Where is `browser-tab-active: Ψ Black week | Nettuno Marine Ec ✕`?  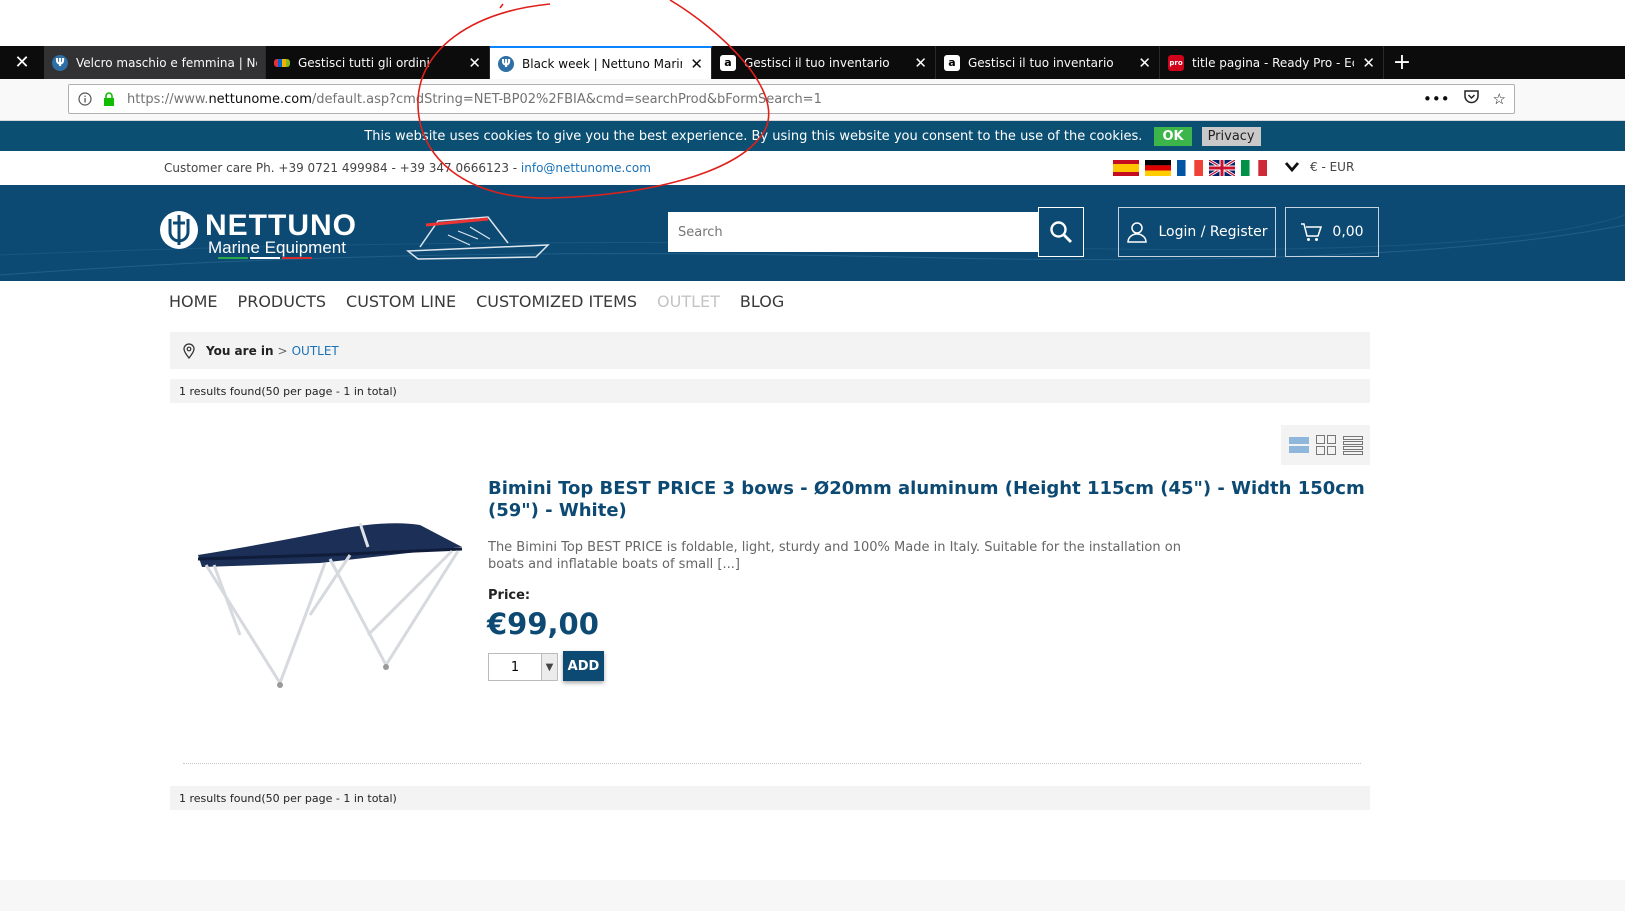
browser-tab-active: Ψ Black week | Nettuno Marine Ec ✕ is located at coordinates (601, 62).